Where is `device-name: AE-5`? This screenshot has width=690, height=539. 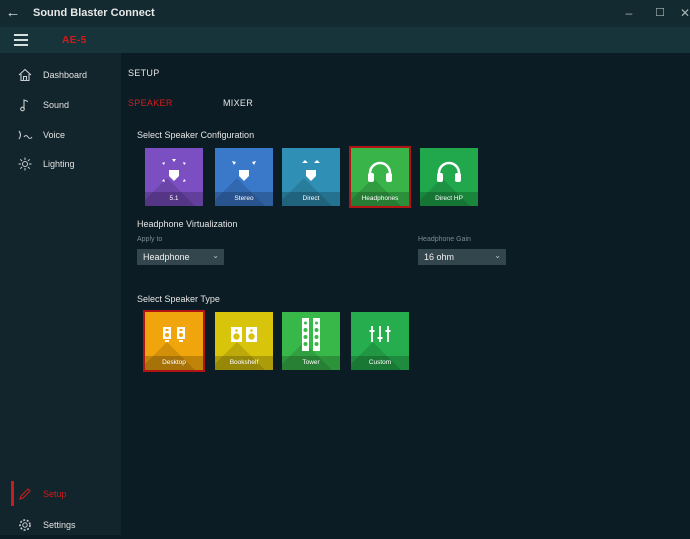 device-name: AE-5 is located at coordinates (74, 40).